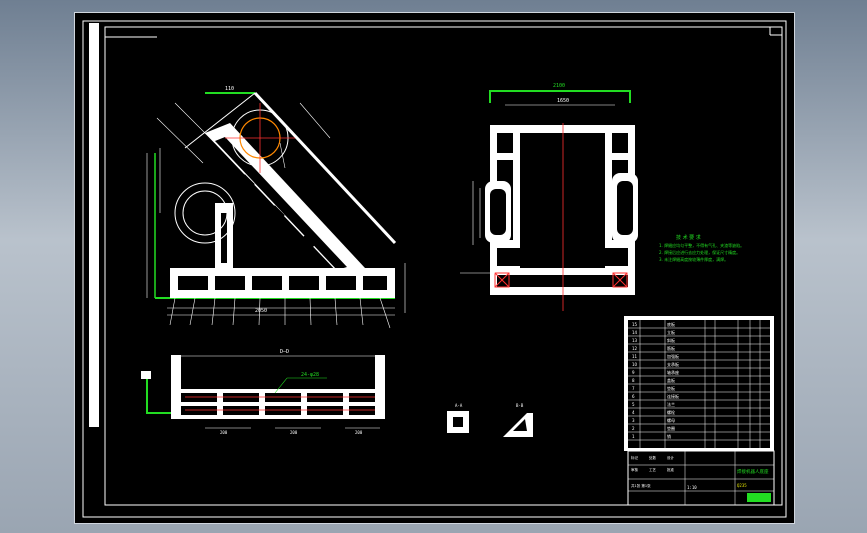 The height and width of the screenshot is (533, 867). What do you see at coordinates (671, 348) in the screenshot?
I see `part-name: 筋板` at bounding box center [671, 348].